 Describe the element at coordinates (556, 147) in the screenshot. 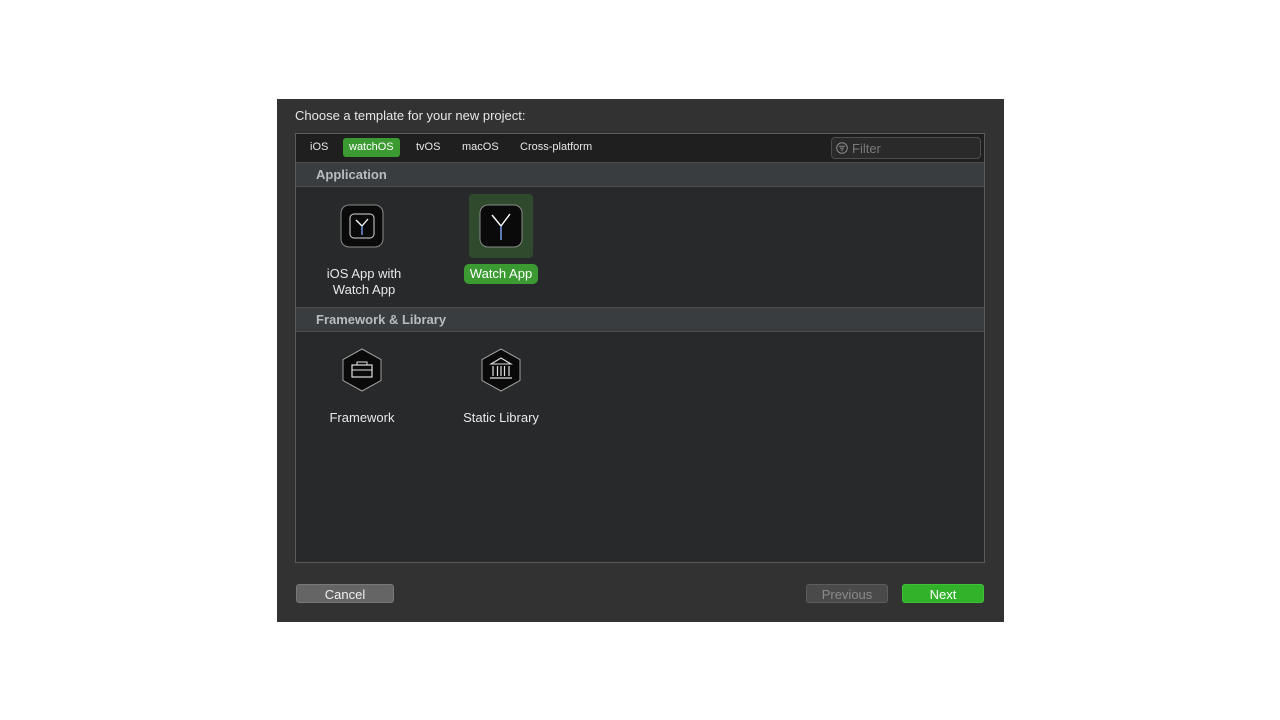

I see `tab-cross-platform: Cross-platform` at that location.